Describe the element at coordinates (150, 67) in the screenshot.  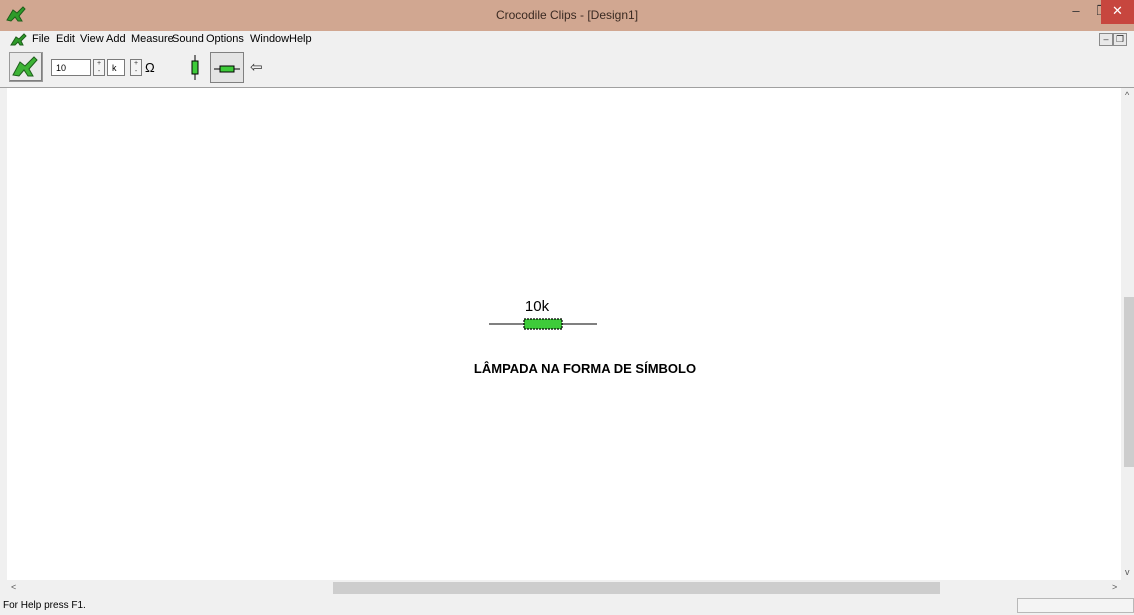
I see `ohm-unit-label: Ω` at that location.